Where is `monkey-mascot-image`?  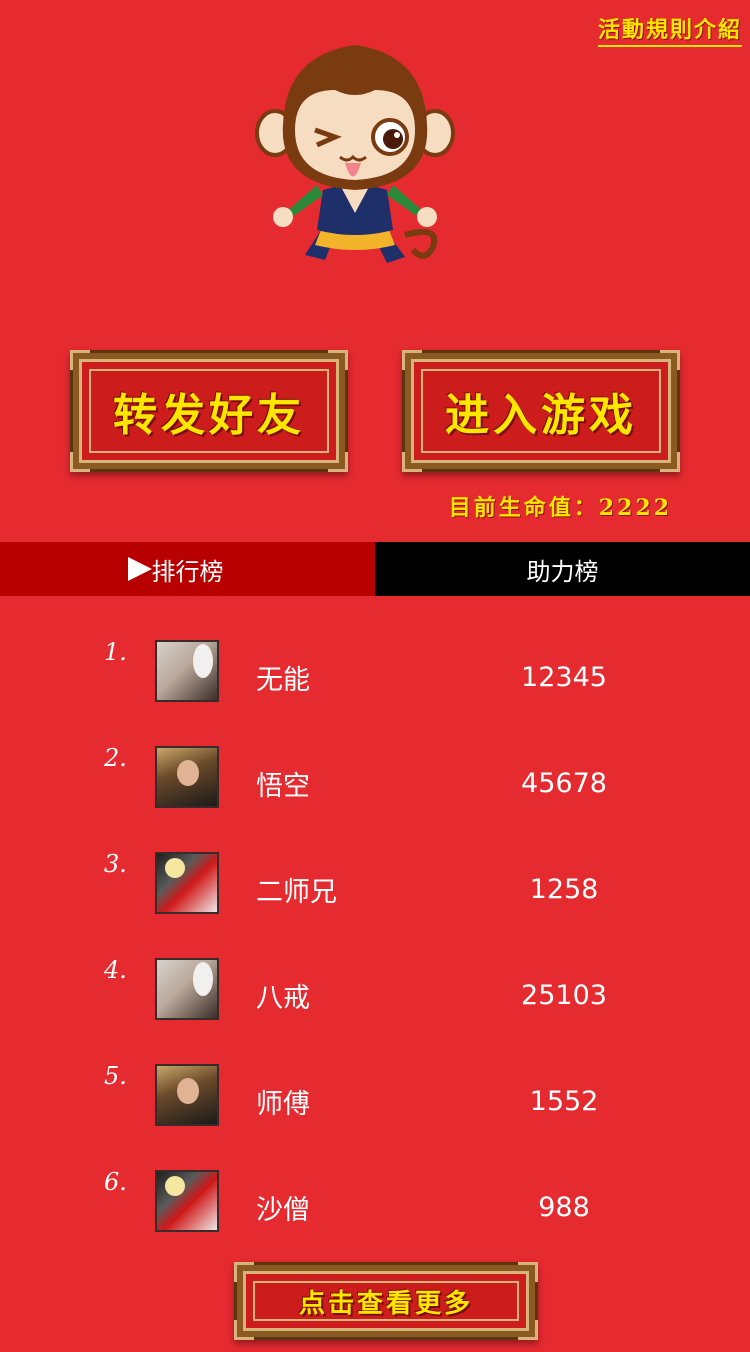 monkey-mascot-image is located at coordinates (355, 154).